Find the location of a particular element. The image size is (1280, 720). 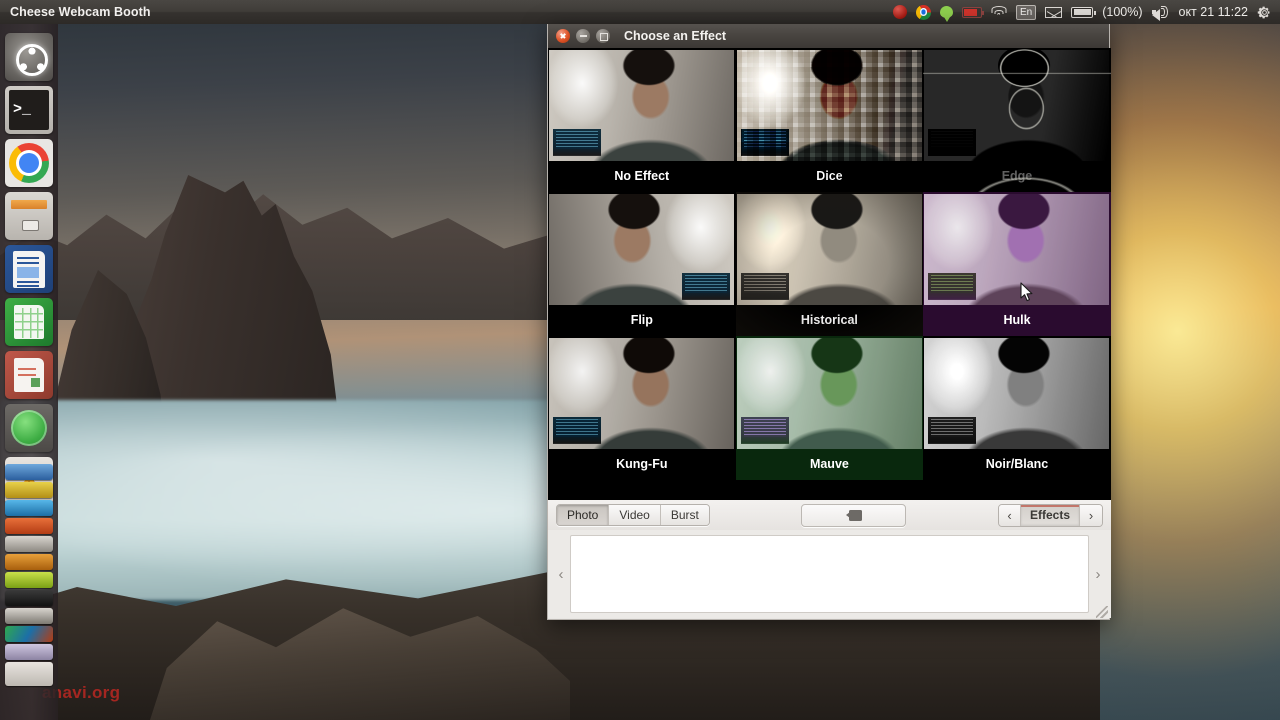

tab-burst: Burst is located at coordinates (684, 515).